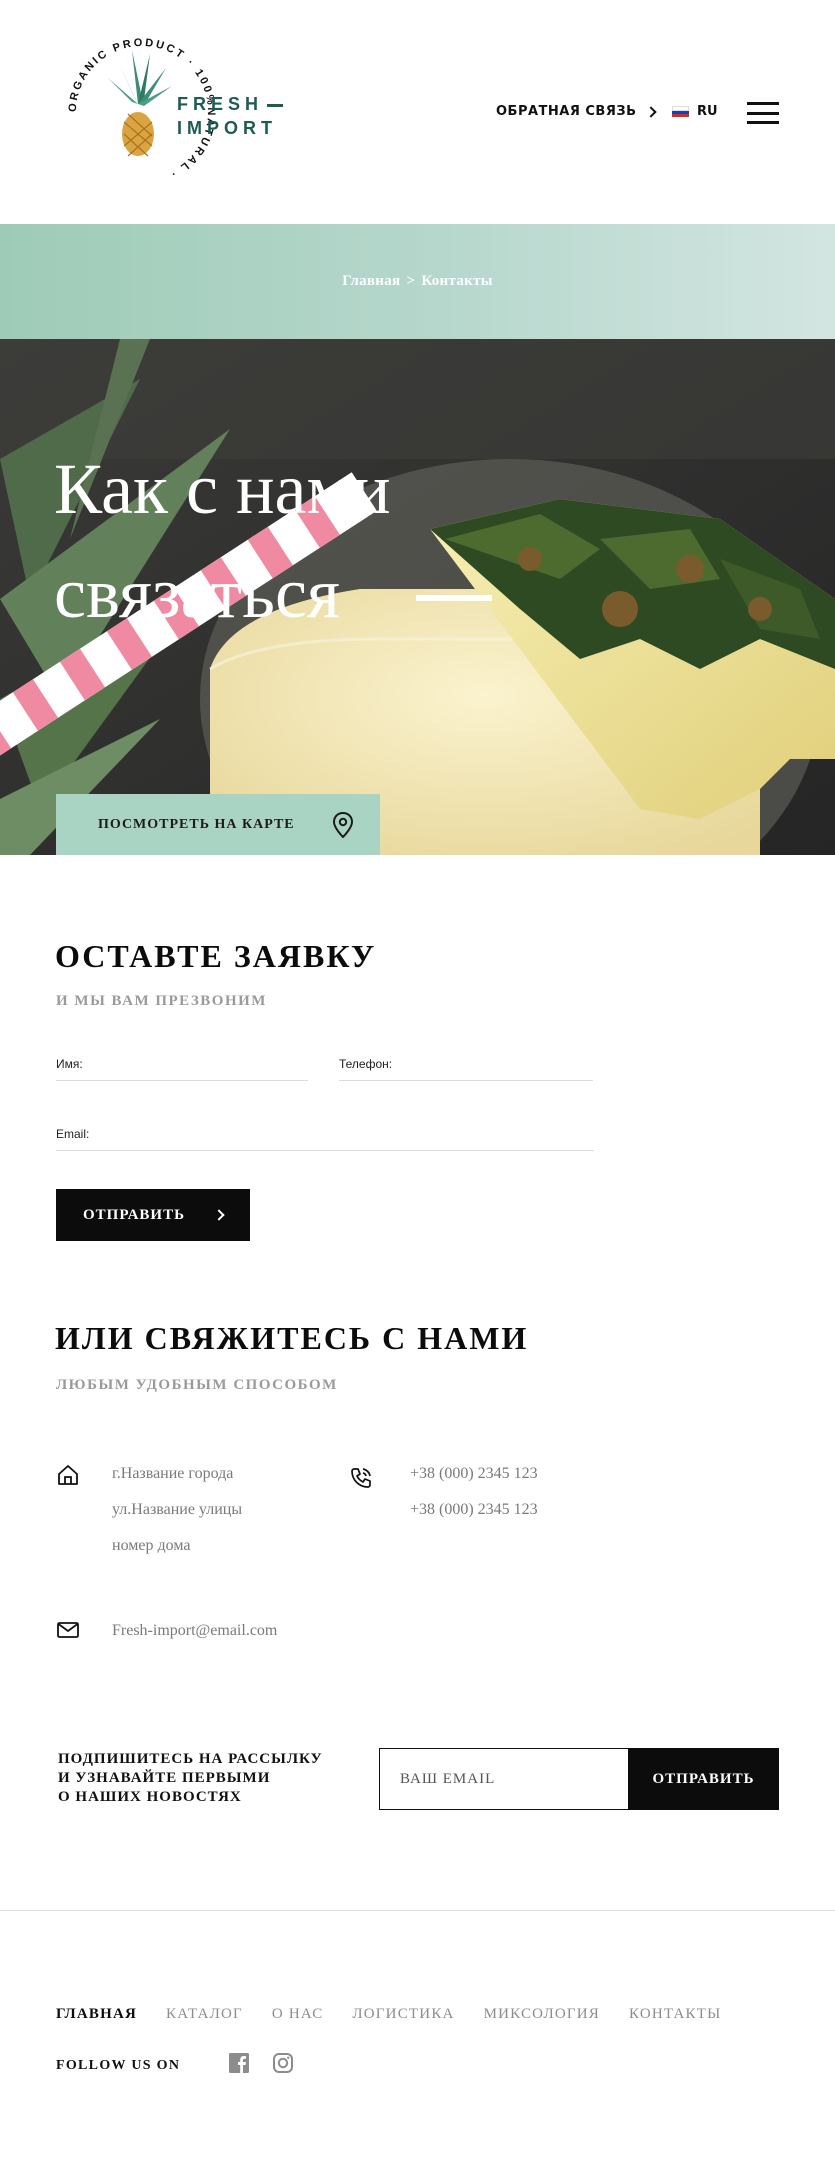 The height and width of the screenshot is (2171, 835). Describe the element at coordinates (403, 2014) in the screenshot. I see `footer-nav-logistics: ЛОГИСТИКА` at that location.